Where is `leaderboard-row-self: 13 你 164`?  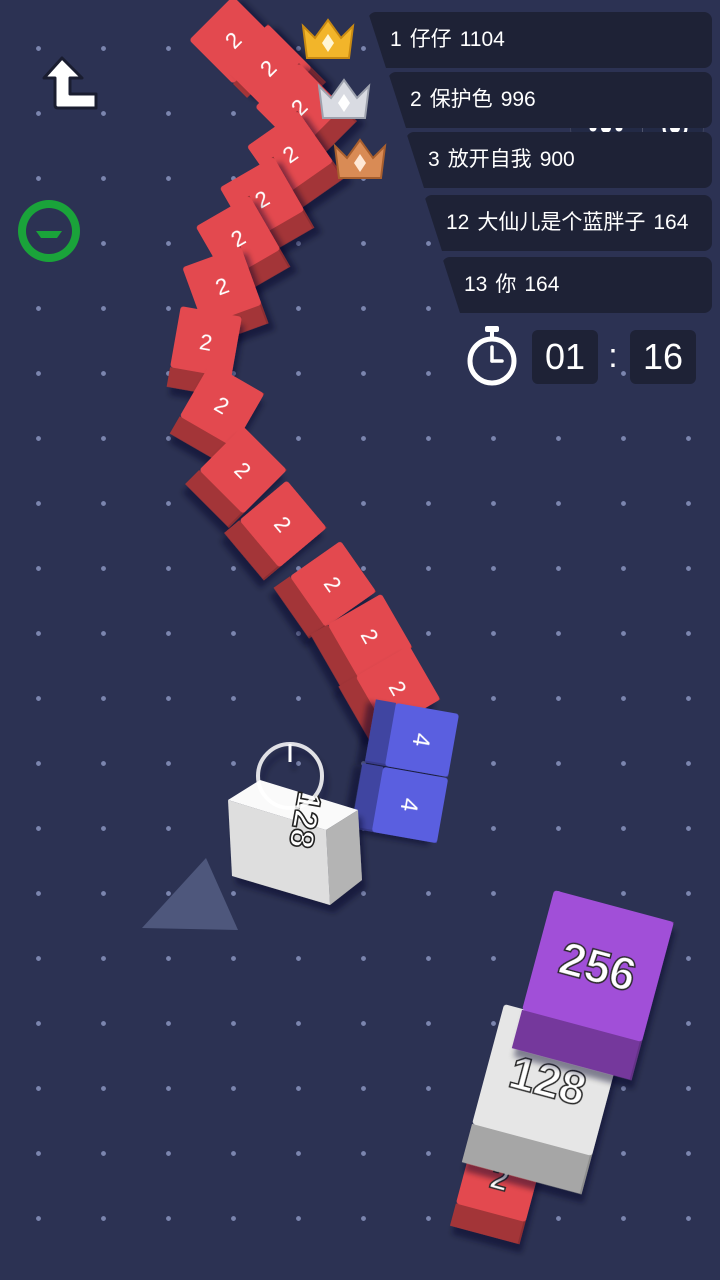 leaderboard-row-self: 13 你 164 is located at coordinates (577, 285).